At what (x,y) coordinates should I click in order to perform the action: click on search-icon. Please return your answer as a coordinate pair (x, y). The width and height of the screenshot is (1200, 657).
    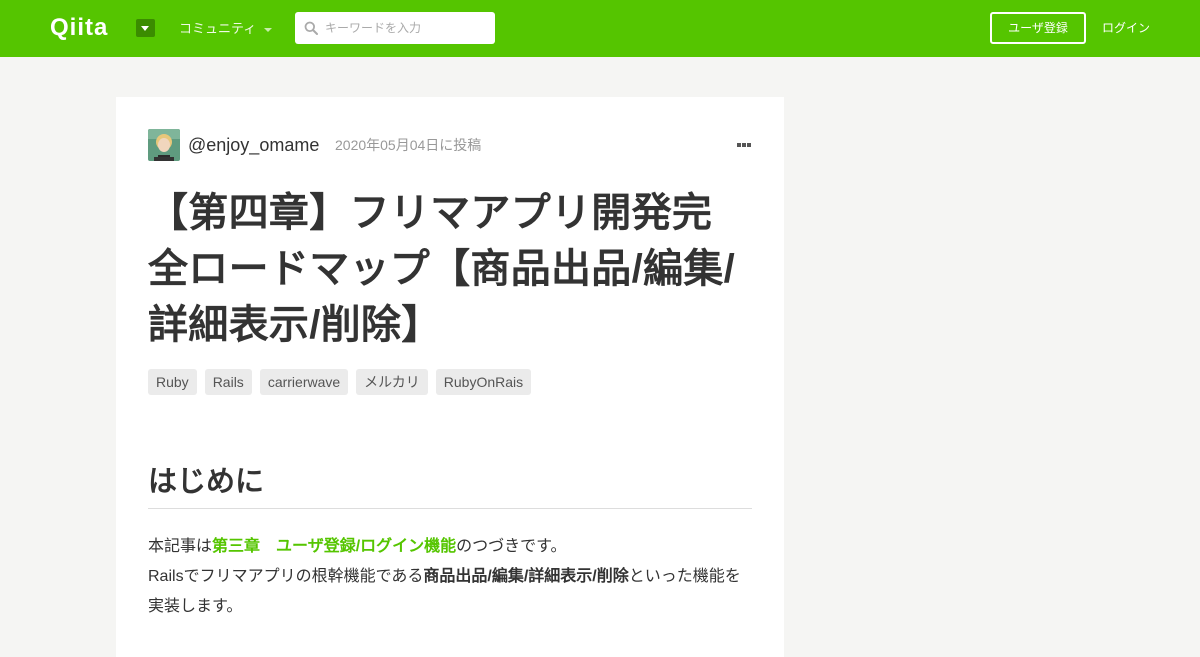
    Looking at the image, I should click on (311, 28).